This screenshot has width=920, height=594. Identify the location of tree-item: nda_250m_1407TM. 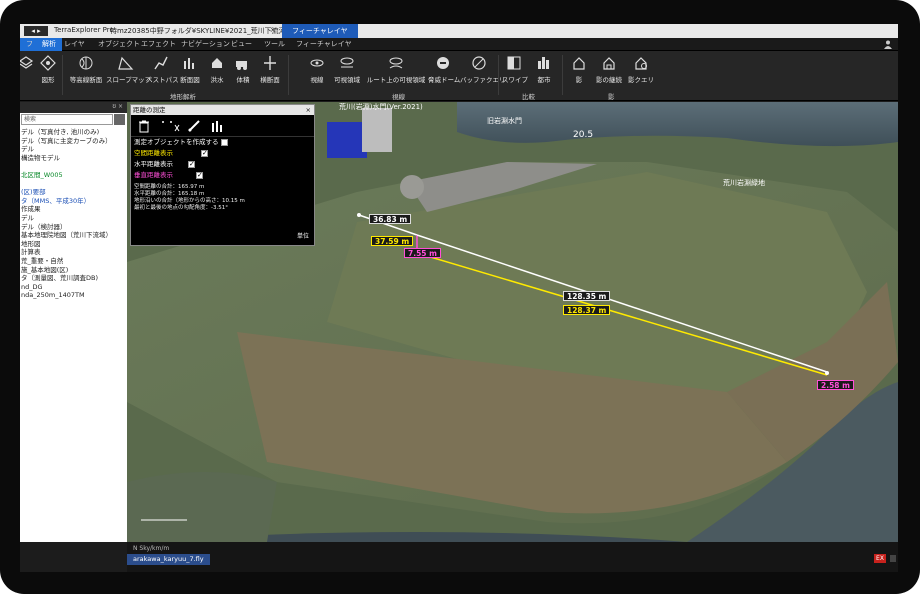
(73, 295).